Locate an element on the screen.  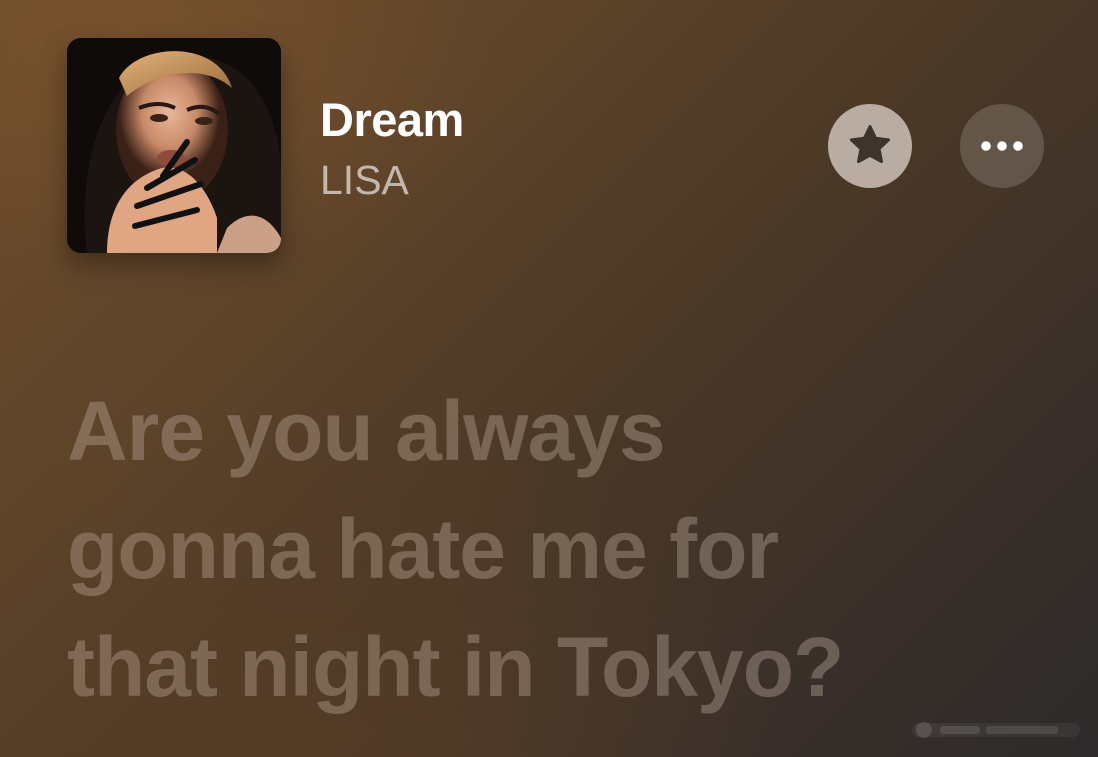
favorite-button is located at coordinates (870, 146).